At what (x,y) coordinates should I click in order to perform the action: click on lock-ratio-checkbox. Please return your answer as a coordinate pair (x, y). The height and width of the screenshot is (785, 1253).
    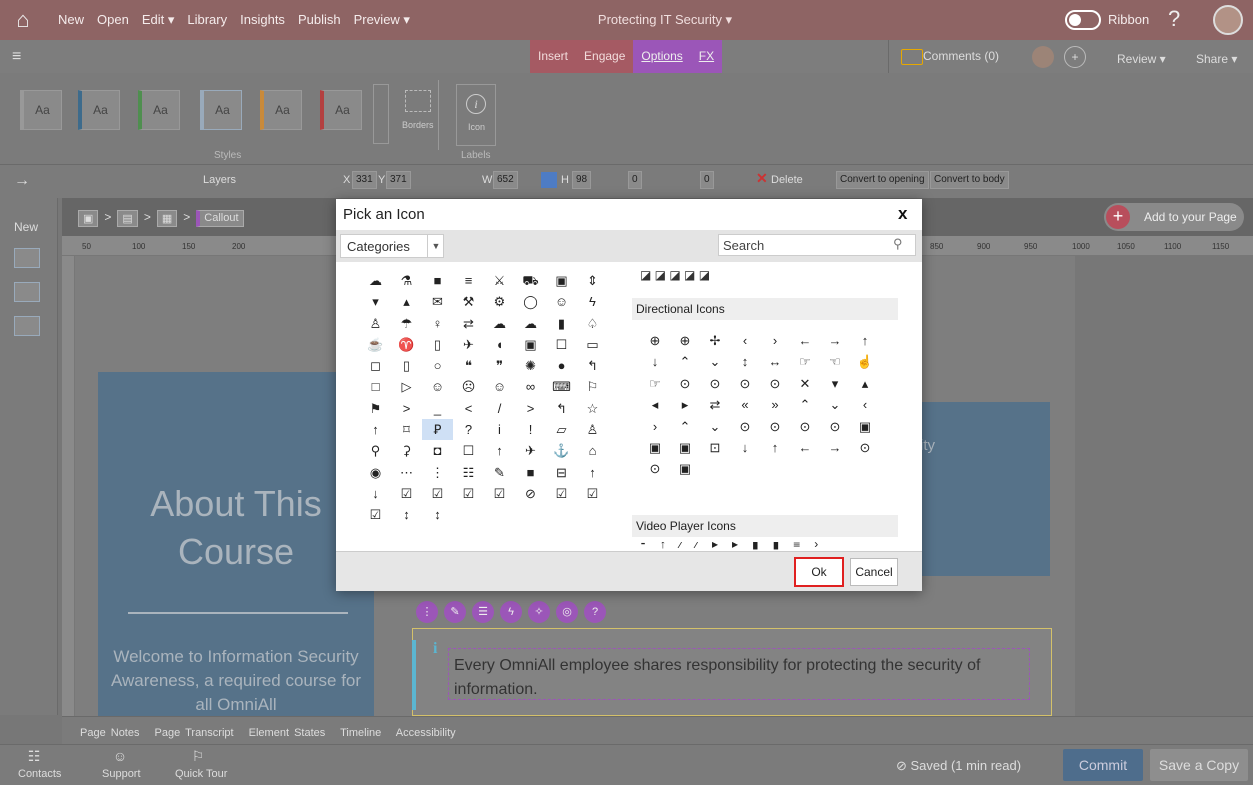
    Looking at the image, I should click on (549, 180).